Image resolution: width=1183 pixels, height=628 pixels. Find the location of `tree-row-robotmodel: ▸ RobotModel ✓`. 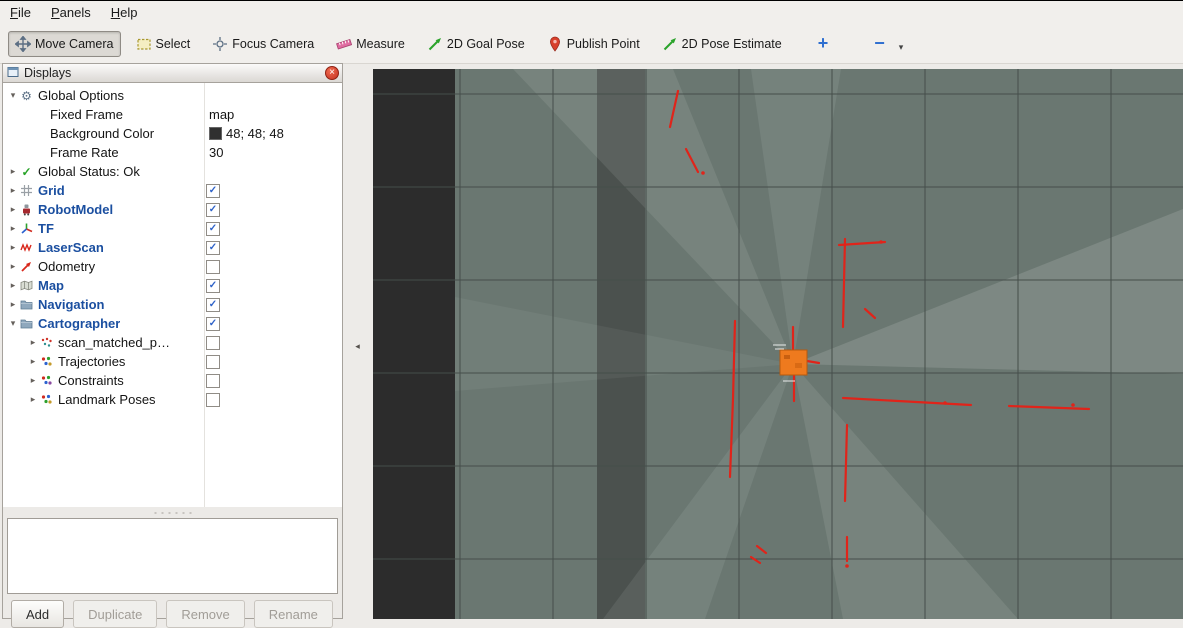

tree-row-robotmodel: ▸ RobotModel ✓ is located at coordinates (172, 209).